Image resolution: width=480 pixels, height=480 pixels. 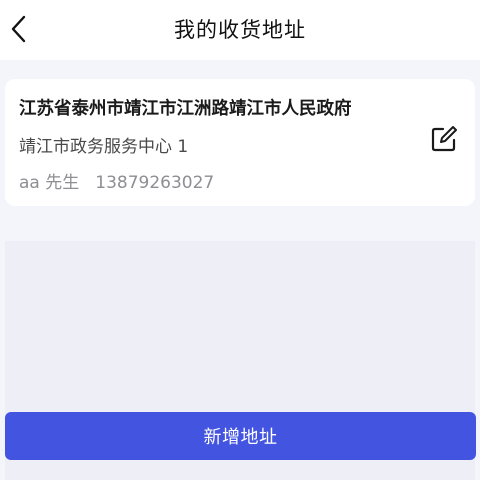 I want to click on edit-address-button, so click(x=444, y=139).